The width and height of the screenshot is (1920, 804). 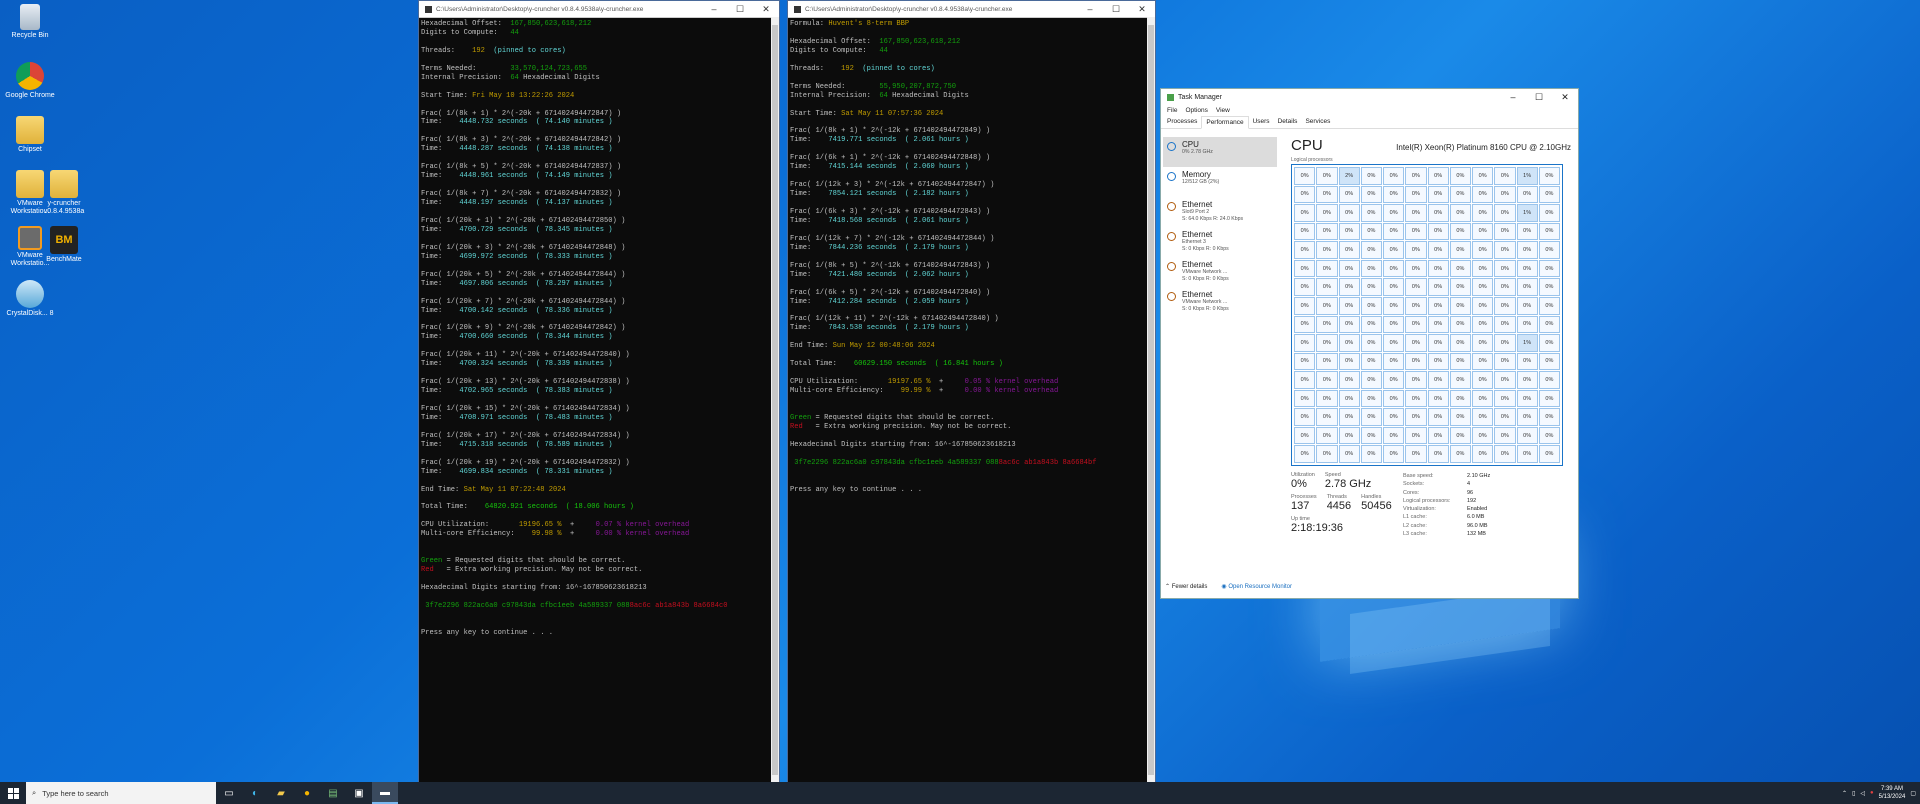 I want to click on desktop-icon-benchmate: BM BenchMate, so click(x=64, y=245).